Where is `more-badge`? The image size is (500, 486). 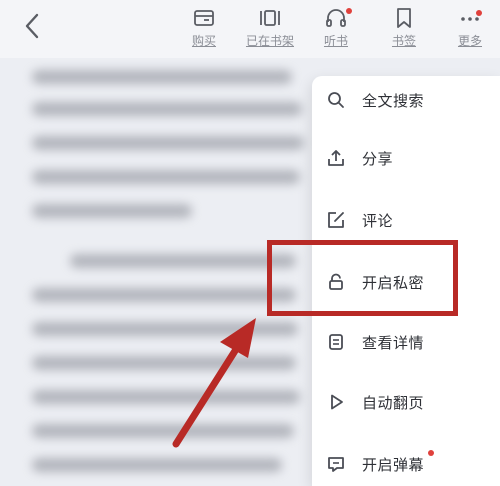 more-badge is located at coordinates (479, 13).